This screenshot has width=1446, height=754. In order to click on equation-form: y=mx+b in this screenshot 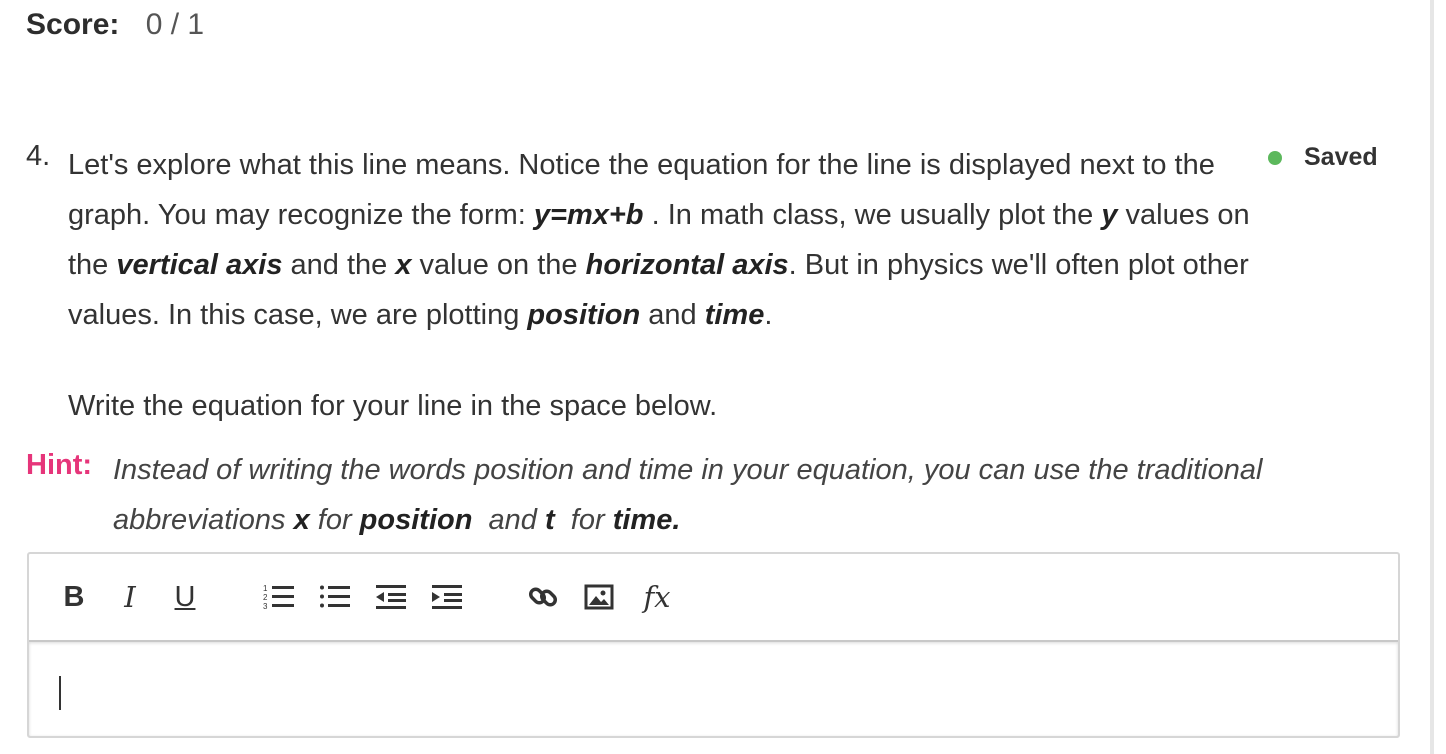, I will do `click(588, 215)`.